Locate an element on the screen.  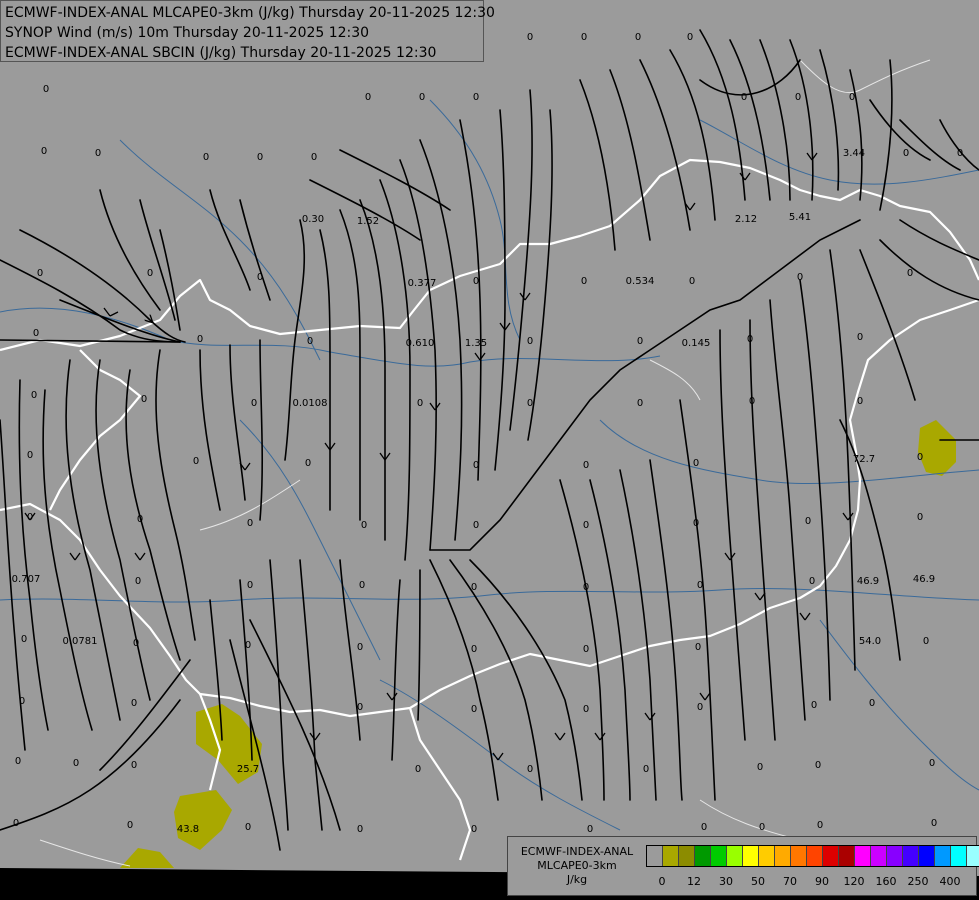
svg-text: 0.534 is located at coordinates (640, 281).